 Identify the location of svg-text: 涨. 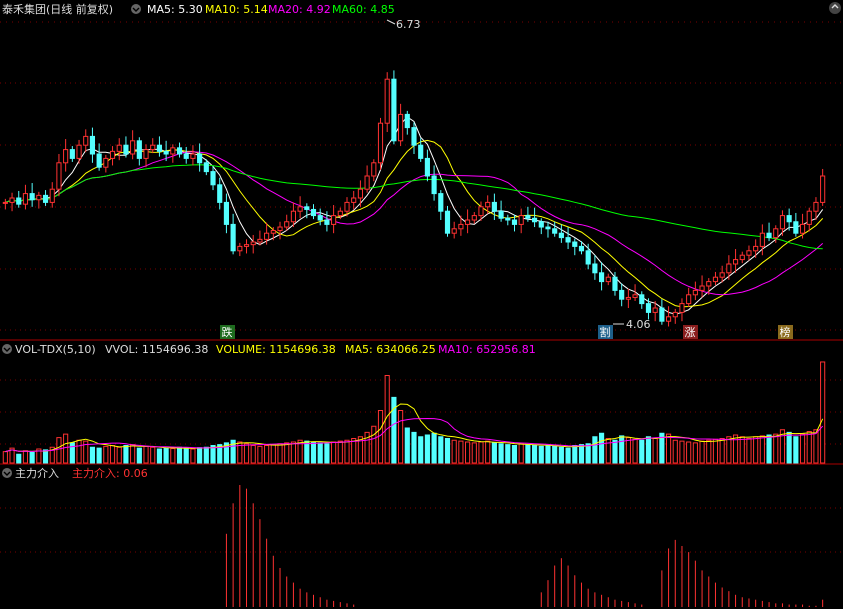
(690, 332).